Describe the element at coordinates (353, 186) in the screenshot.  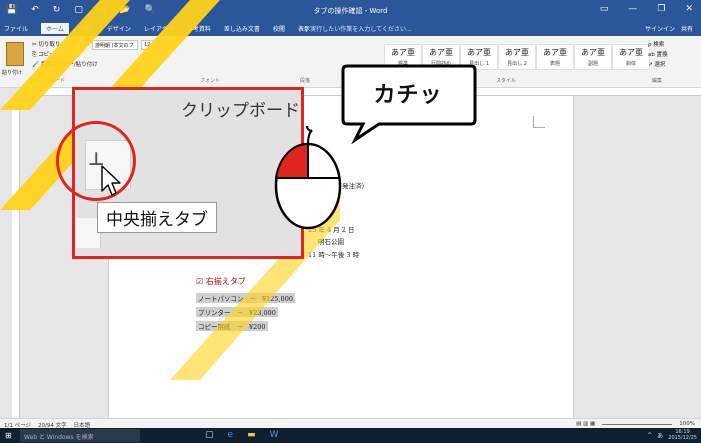
I see `doc-line: 発注済)` at that location.